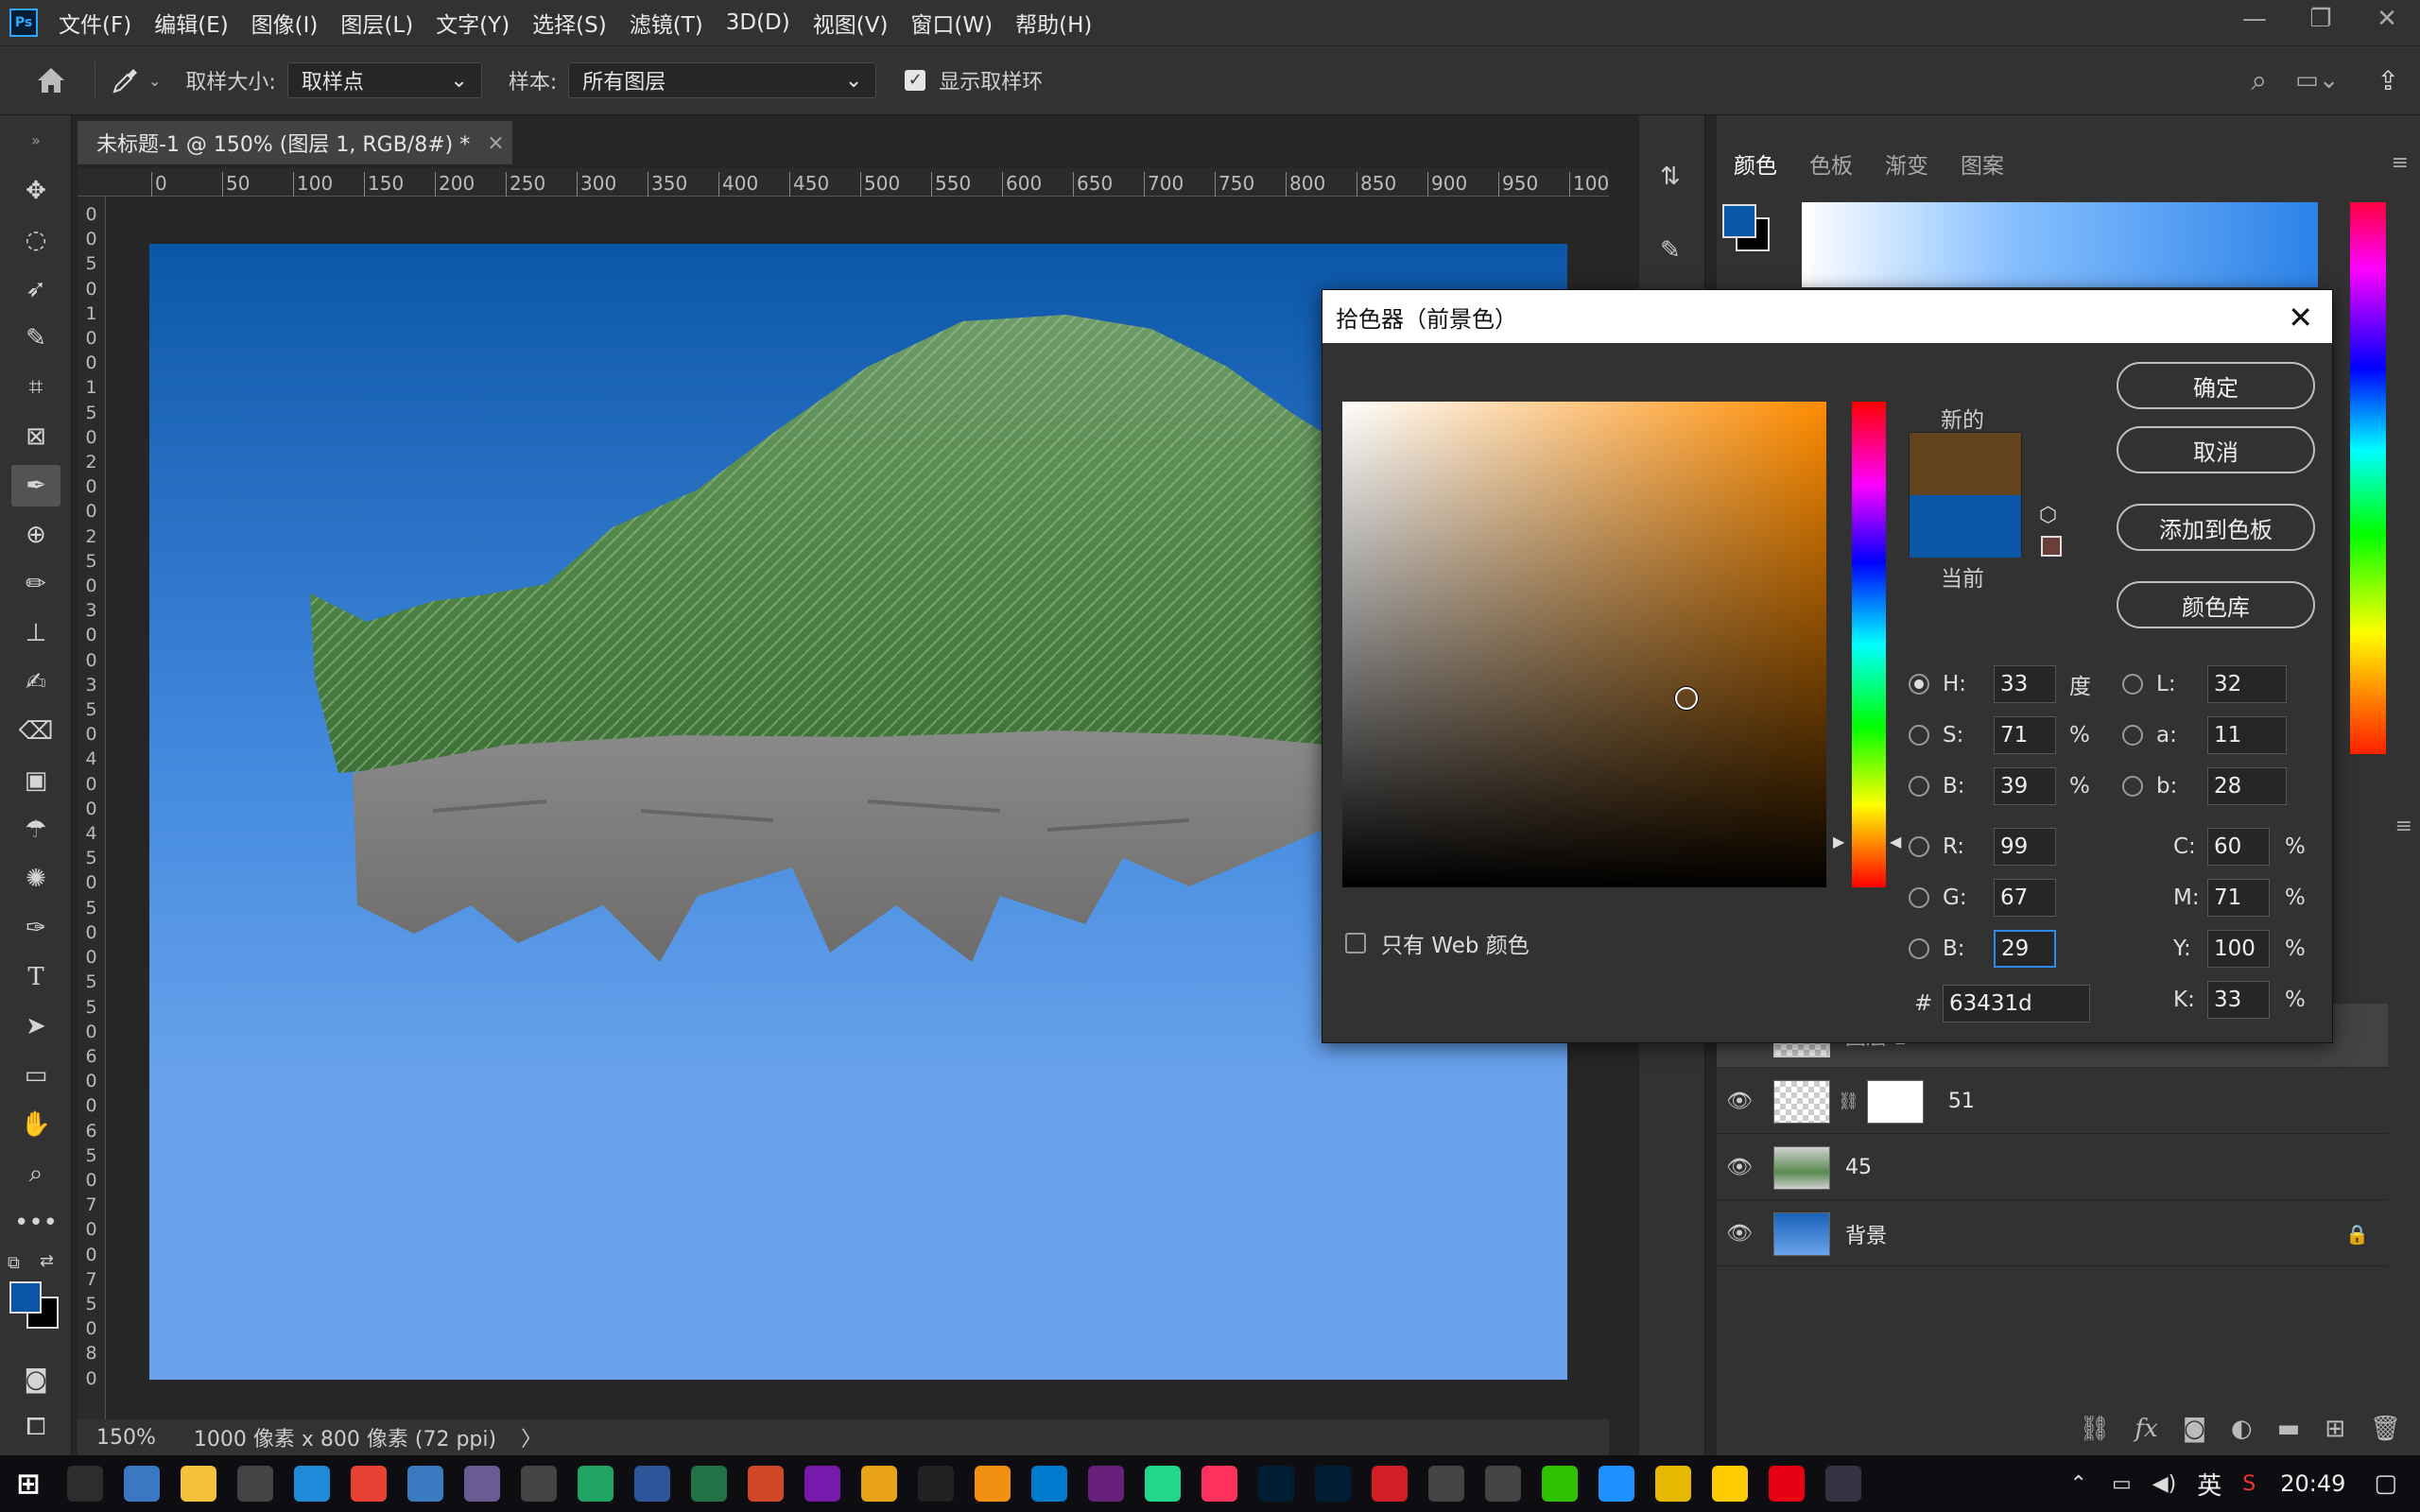  I want to click on minimize-button: —, so click(2254, 19).